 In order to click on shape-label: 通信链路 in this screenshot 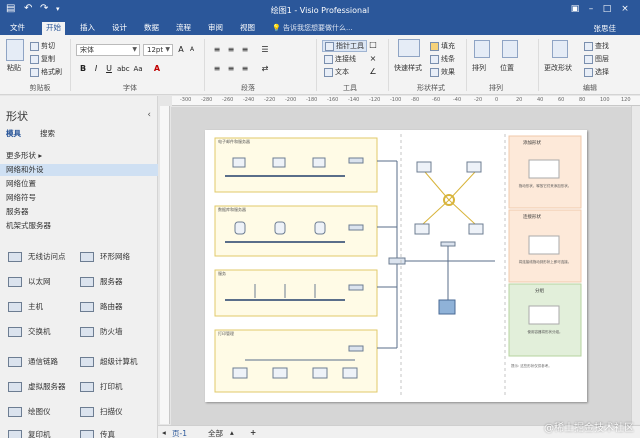, I will do `click(43, 361)`.